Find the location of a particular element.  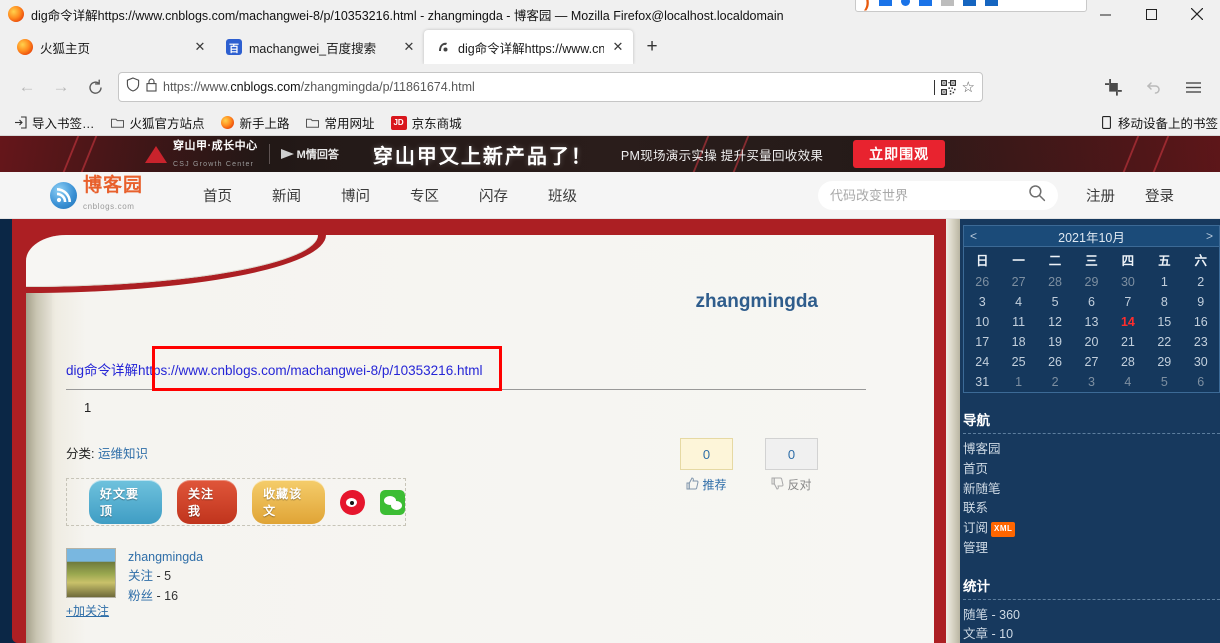

menu-icon is located at coordinates (1193, 87).